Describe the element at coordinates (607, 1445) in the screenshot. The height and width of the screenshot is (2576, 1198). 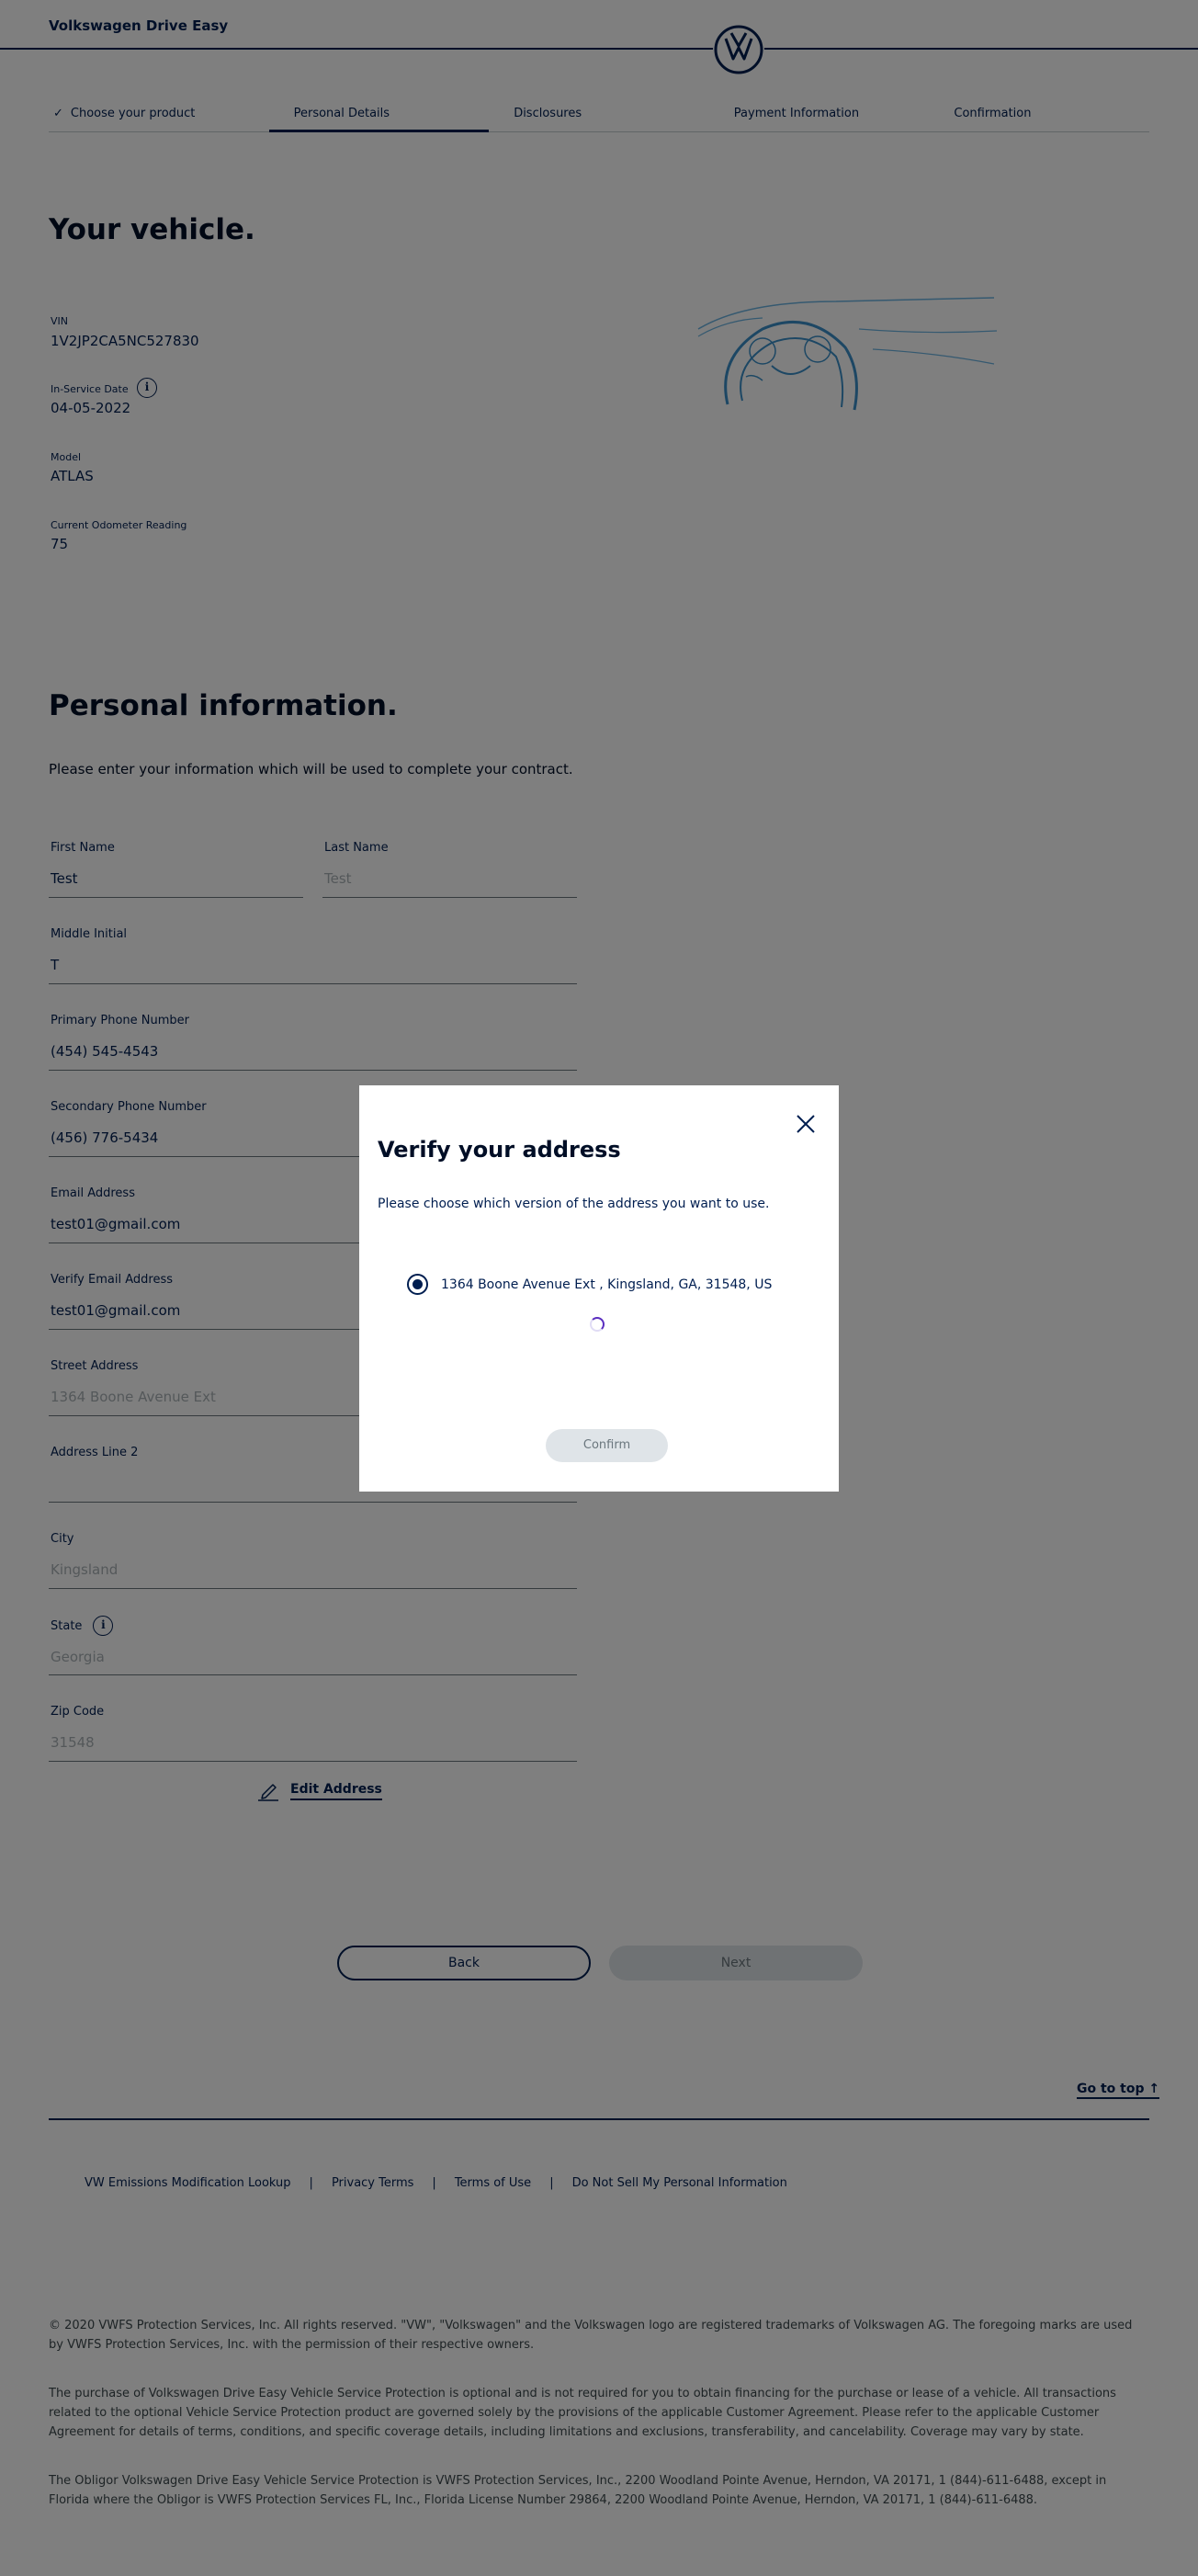
I see `confirm-button: Confirm` at that location.